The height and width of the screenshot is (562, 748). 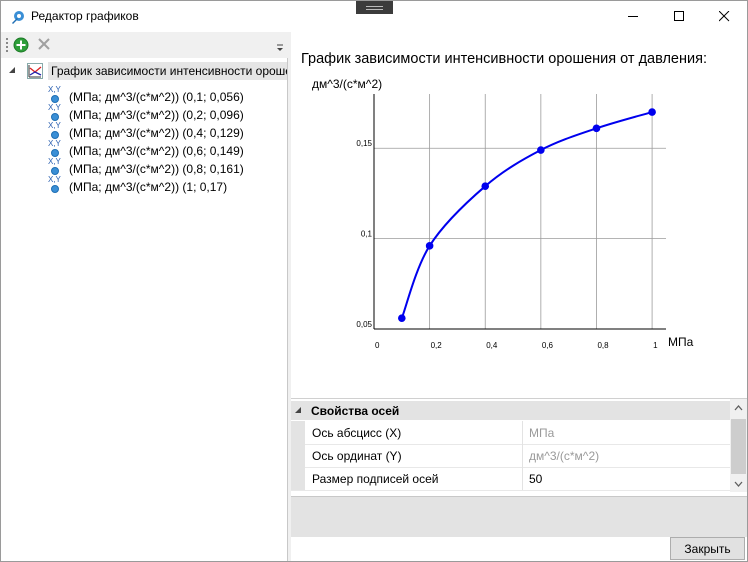 What do you see at coordinates (377, 345) in the screenshot?
I see `x-tick-label: 0` at bounding box center [377, 345].